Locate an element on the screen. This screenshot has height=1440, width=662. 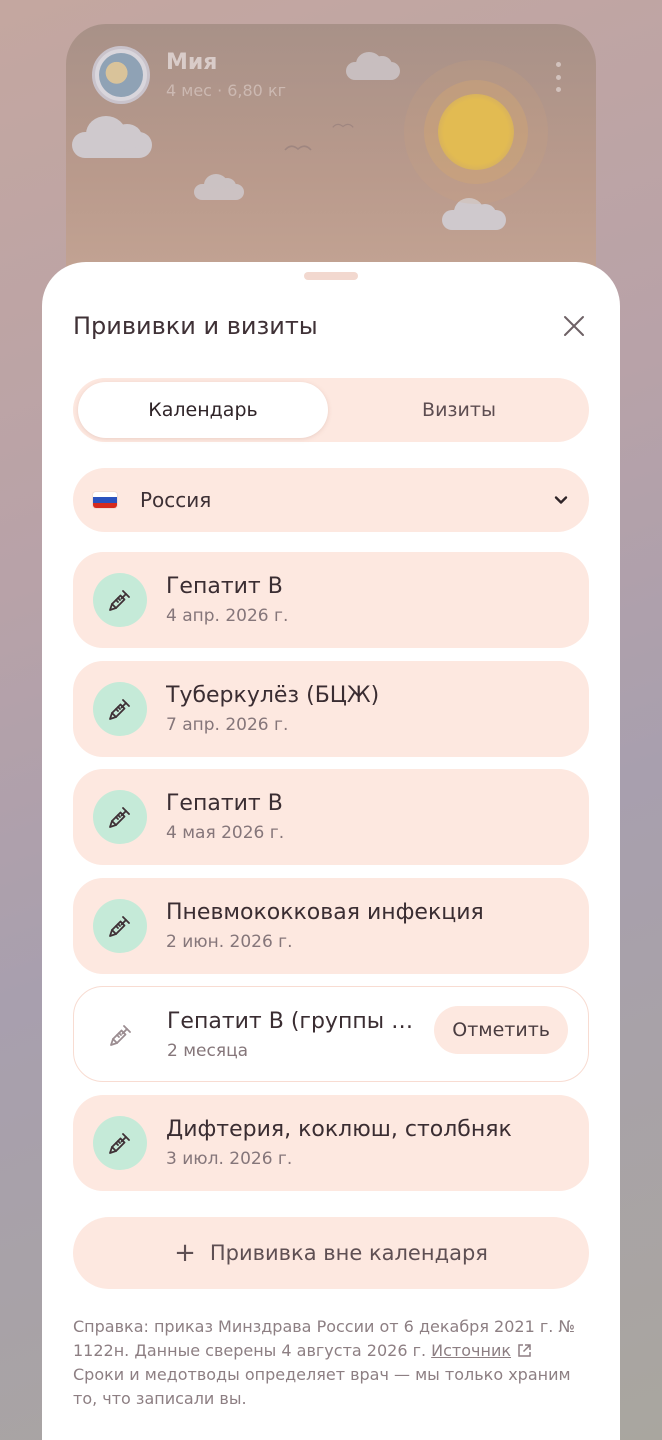
vaccination-date: 4 мая 2026 г. is located at coordinates (225, 833).